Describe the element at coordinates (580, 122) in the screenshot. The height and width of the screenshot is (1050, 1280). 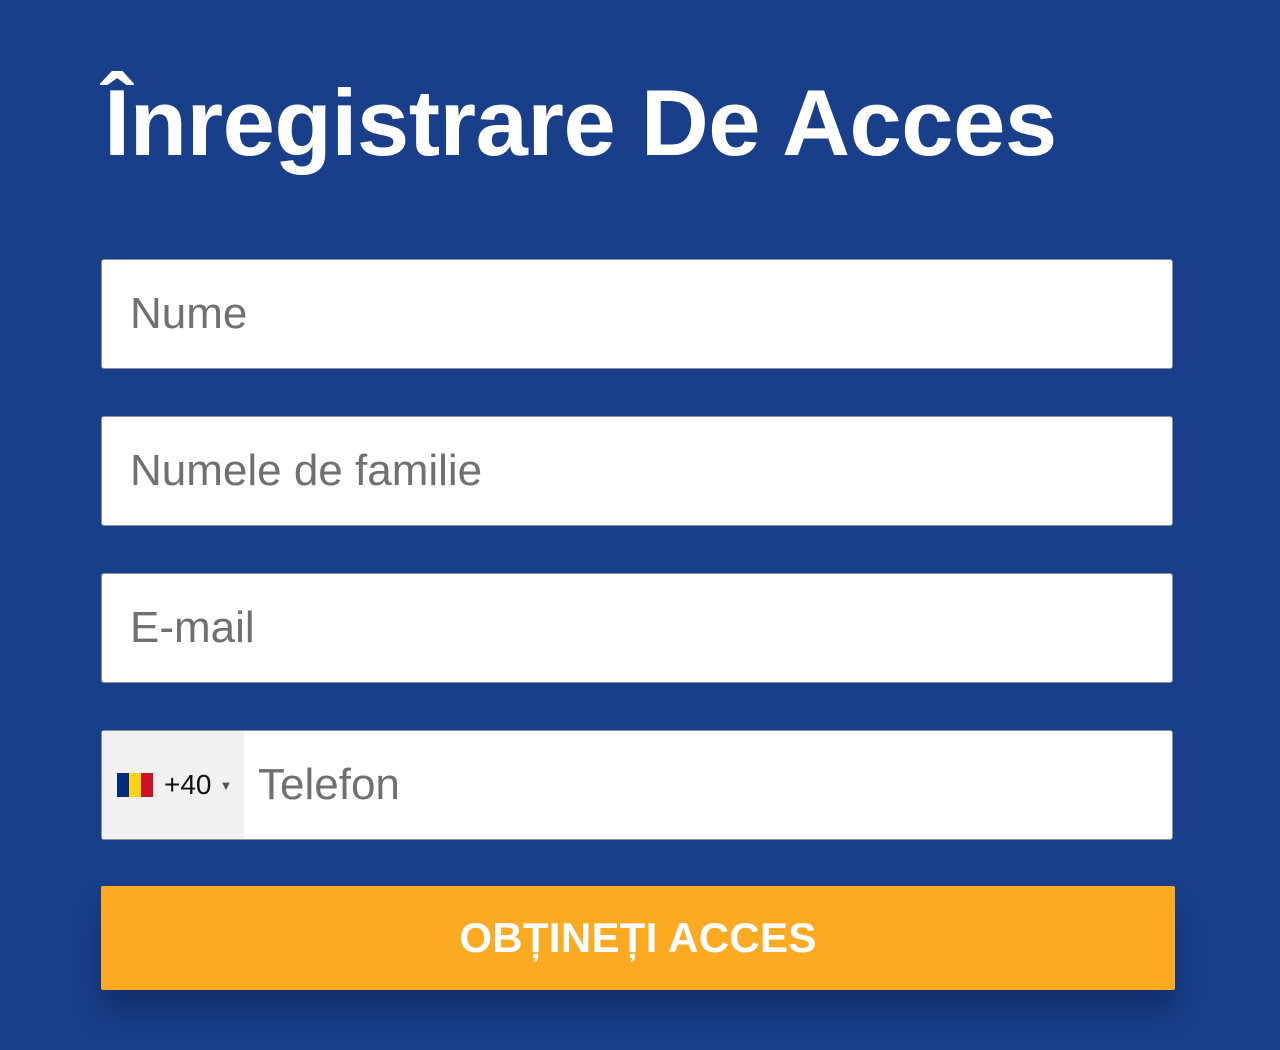
I see `page-title: Înregistrare De Acces` at that location.